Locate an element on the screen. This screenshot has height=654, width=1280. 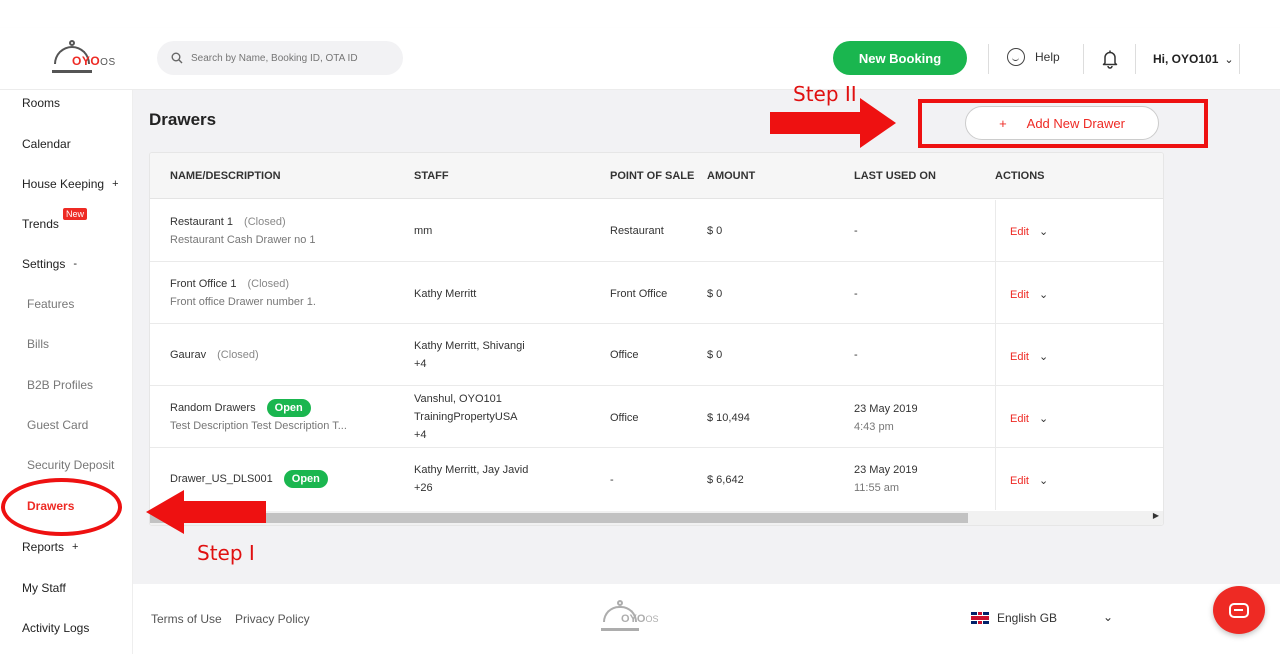
drawer-name: Random Drawers is located at coordinates (213, 408).